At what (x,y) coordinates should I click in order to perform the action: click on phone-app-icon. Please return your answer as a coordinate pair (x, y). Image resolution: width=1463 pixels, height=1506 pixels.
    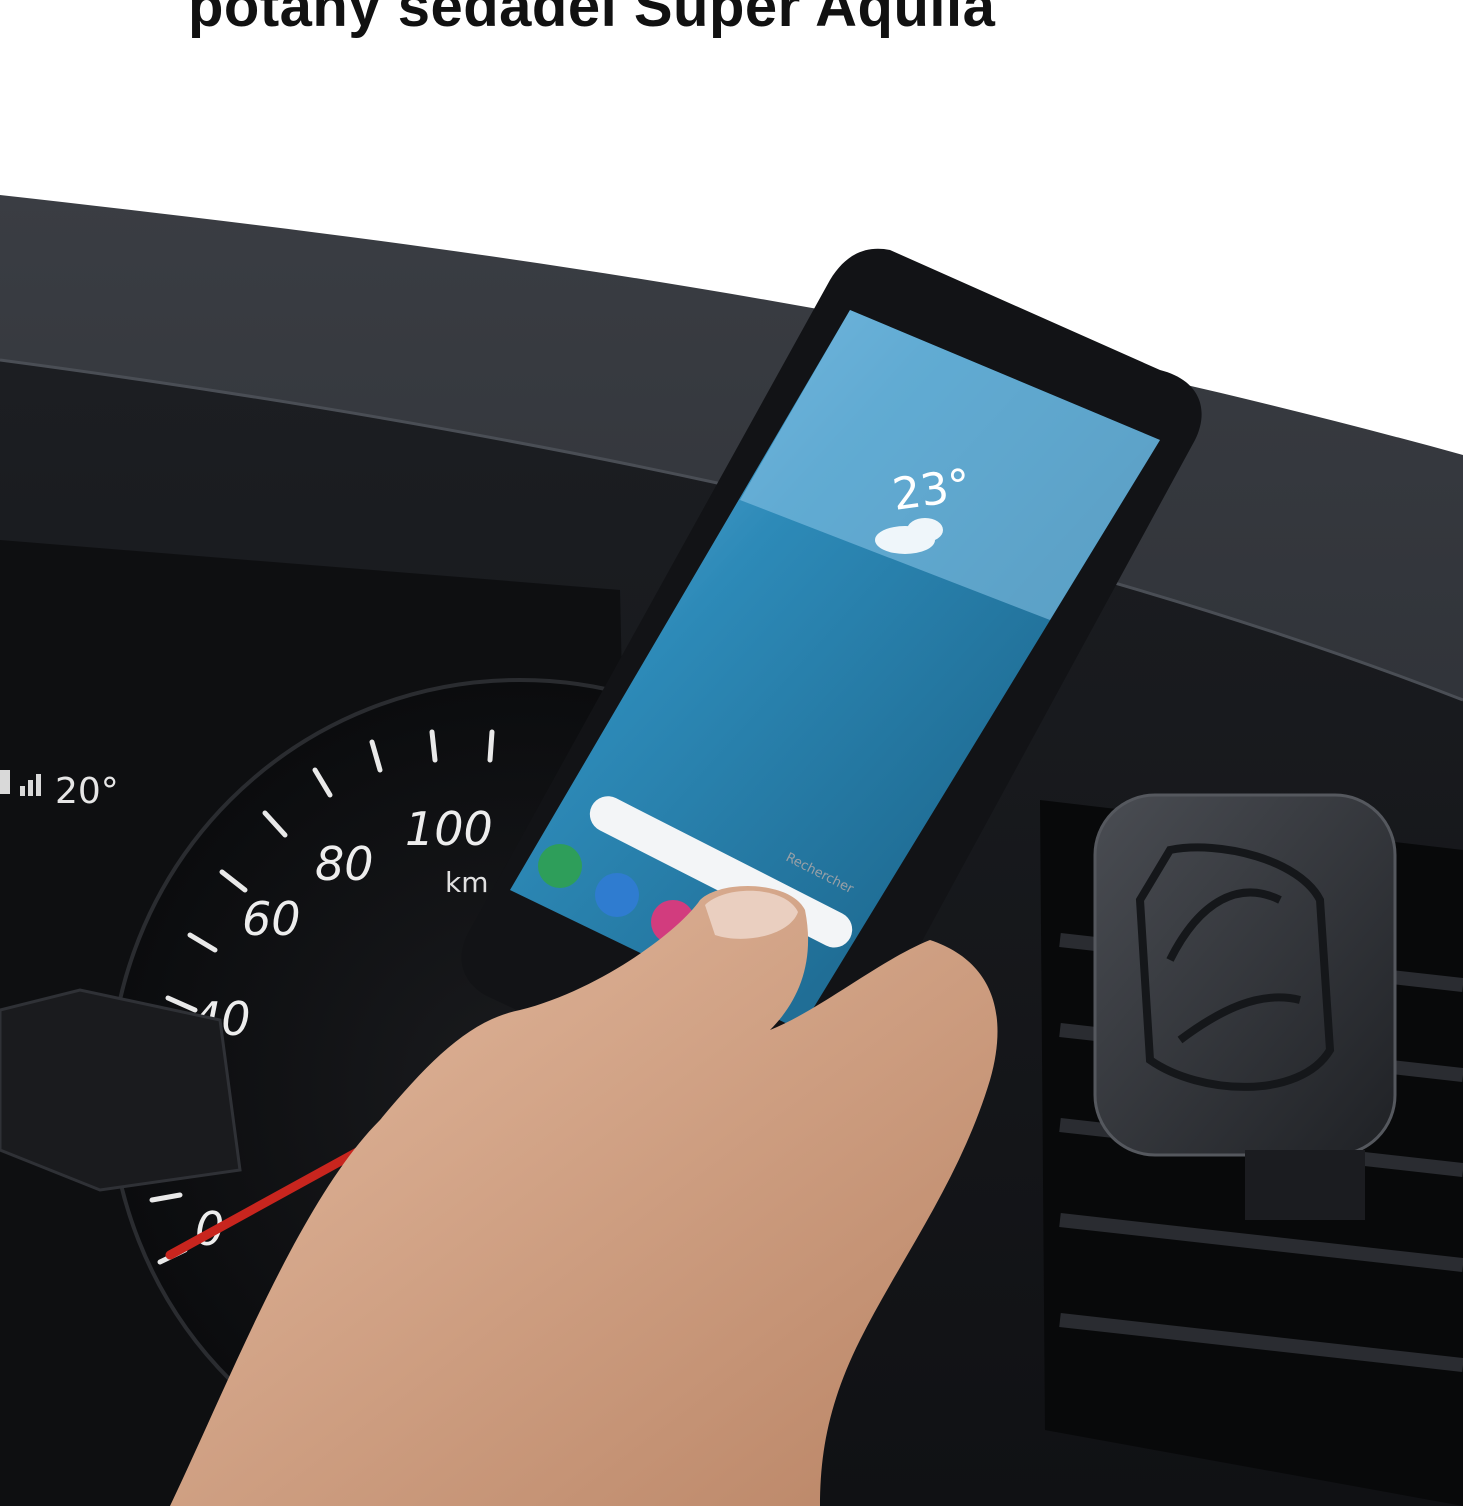
    Looking at the image, I should click on (560, 866).